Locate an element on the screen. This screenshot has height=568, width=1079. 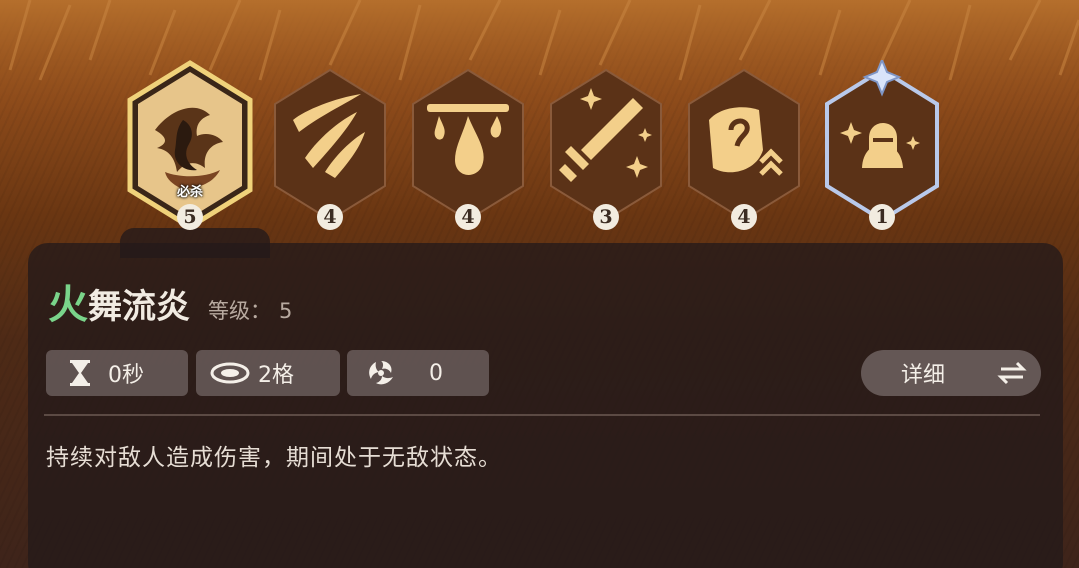
level-label: 等级： is located at coordinates (239, 311).